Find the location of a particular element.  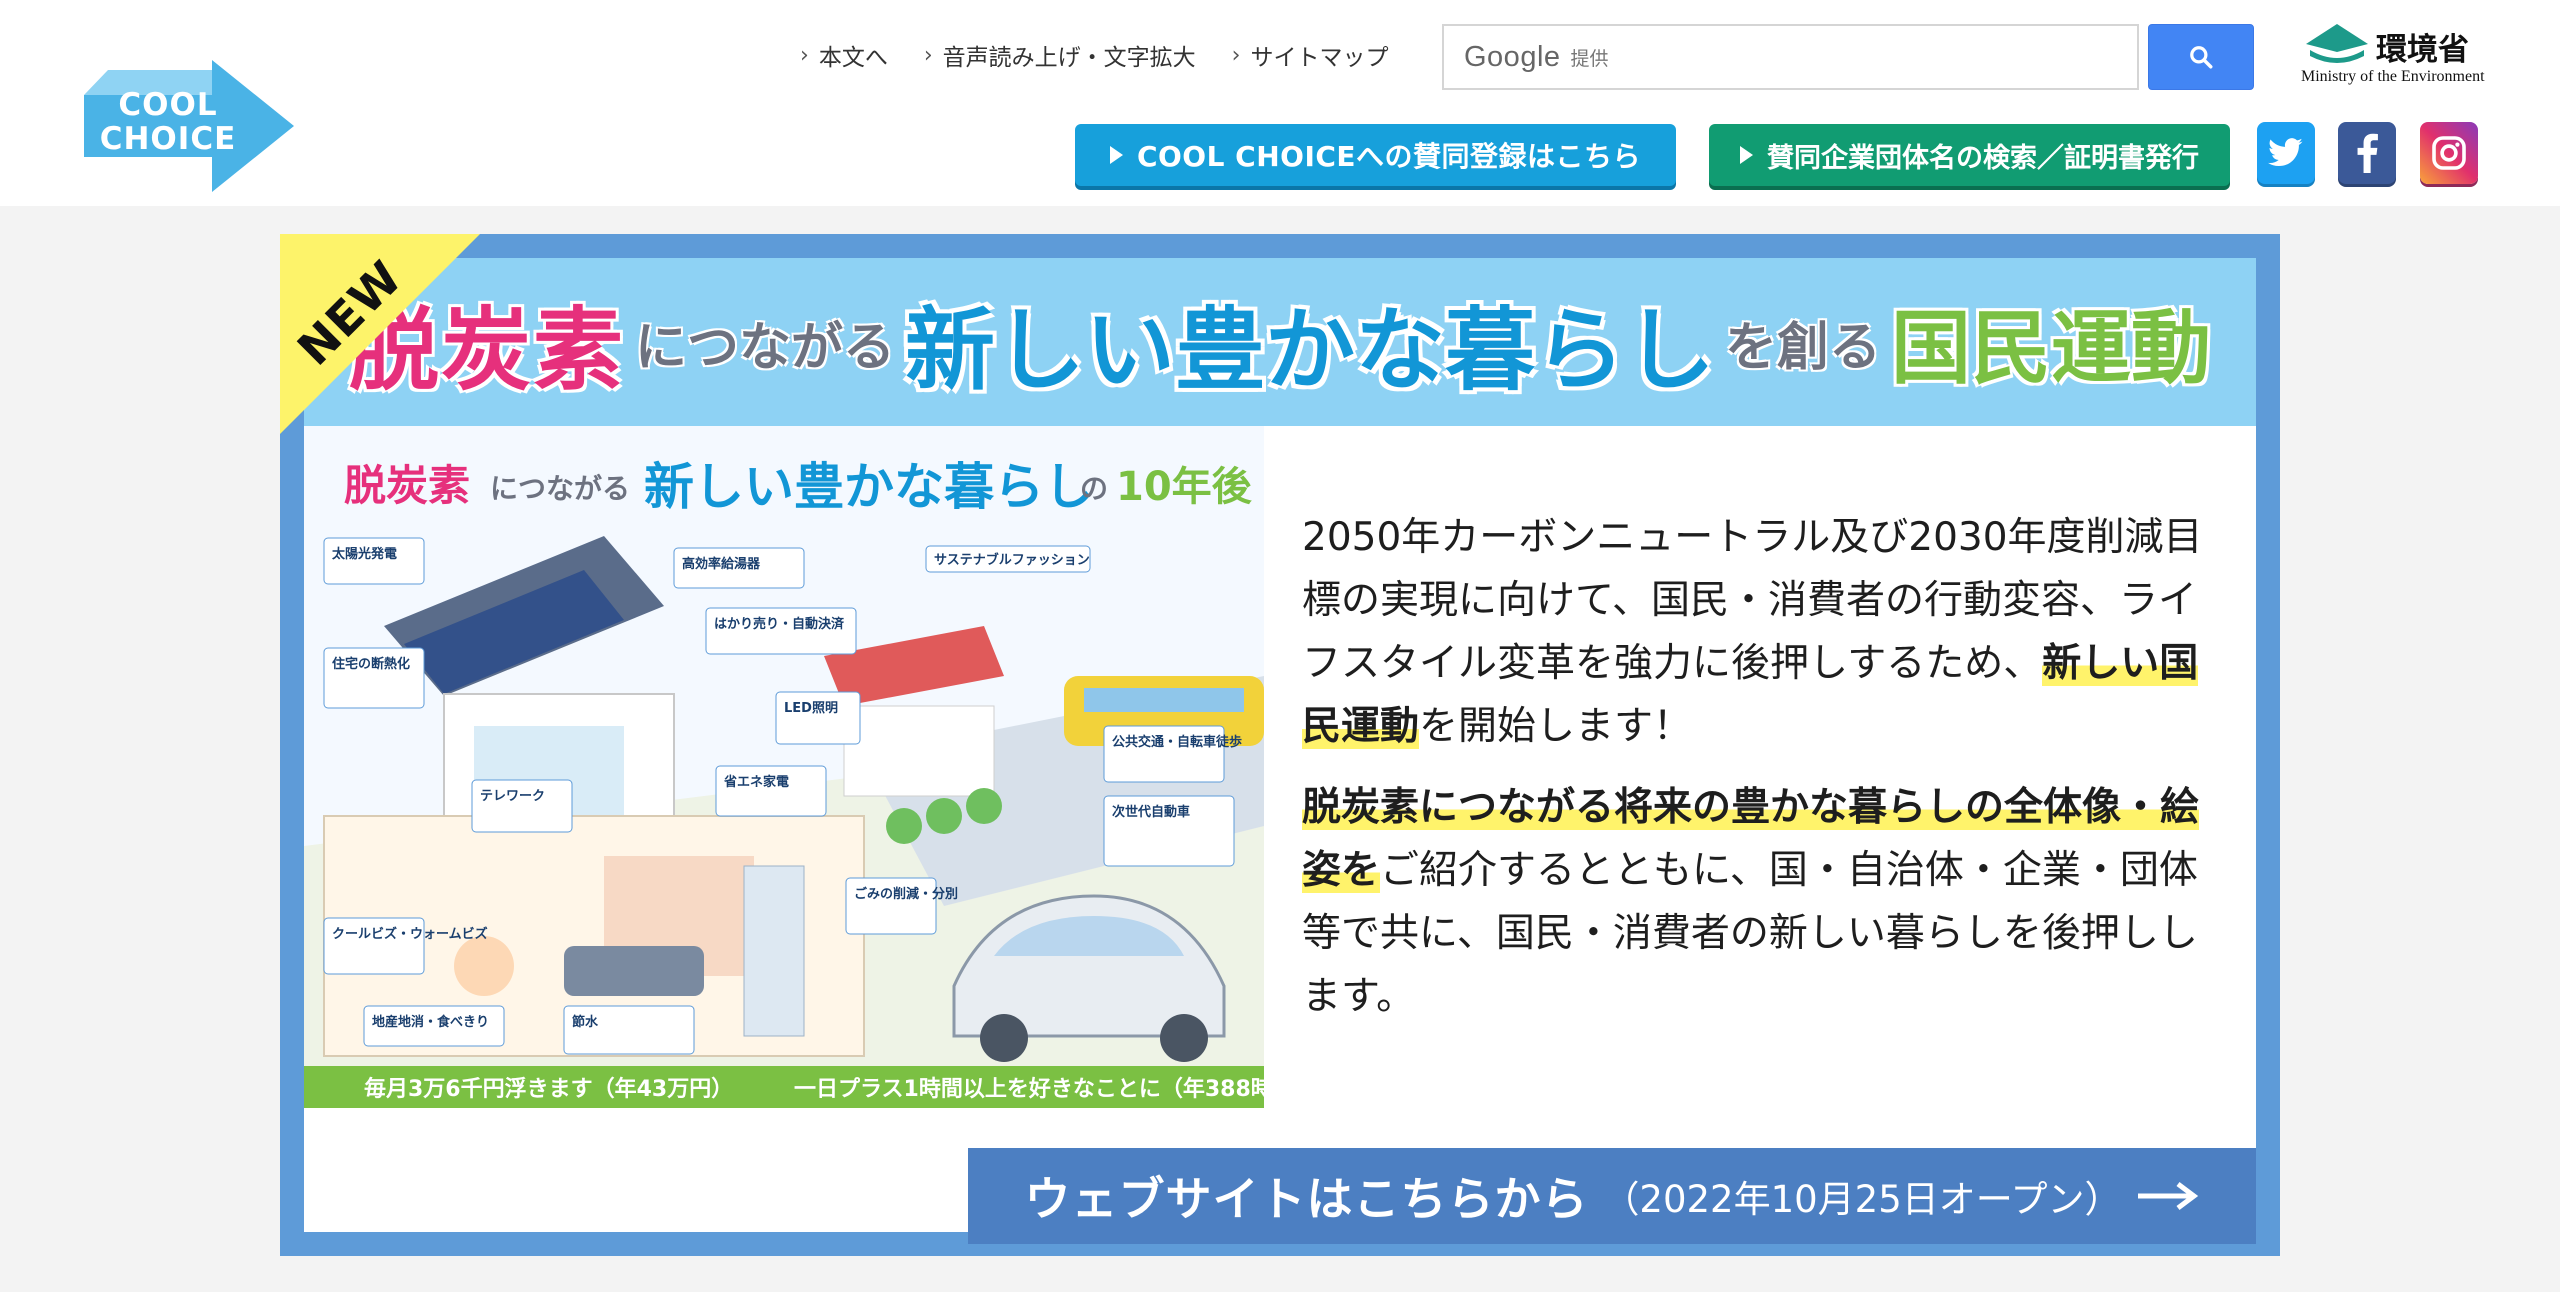

support-registration-button: COOL CHOICEへの賛同登録はこちら is located at coordinates (1375, 155).